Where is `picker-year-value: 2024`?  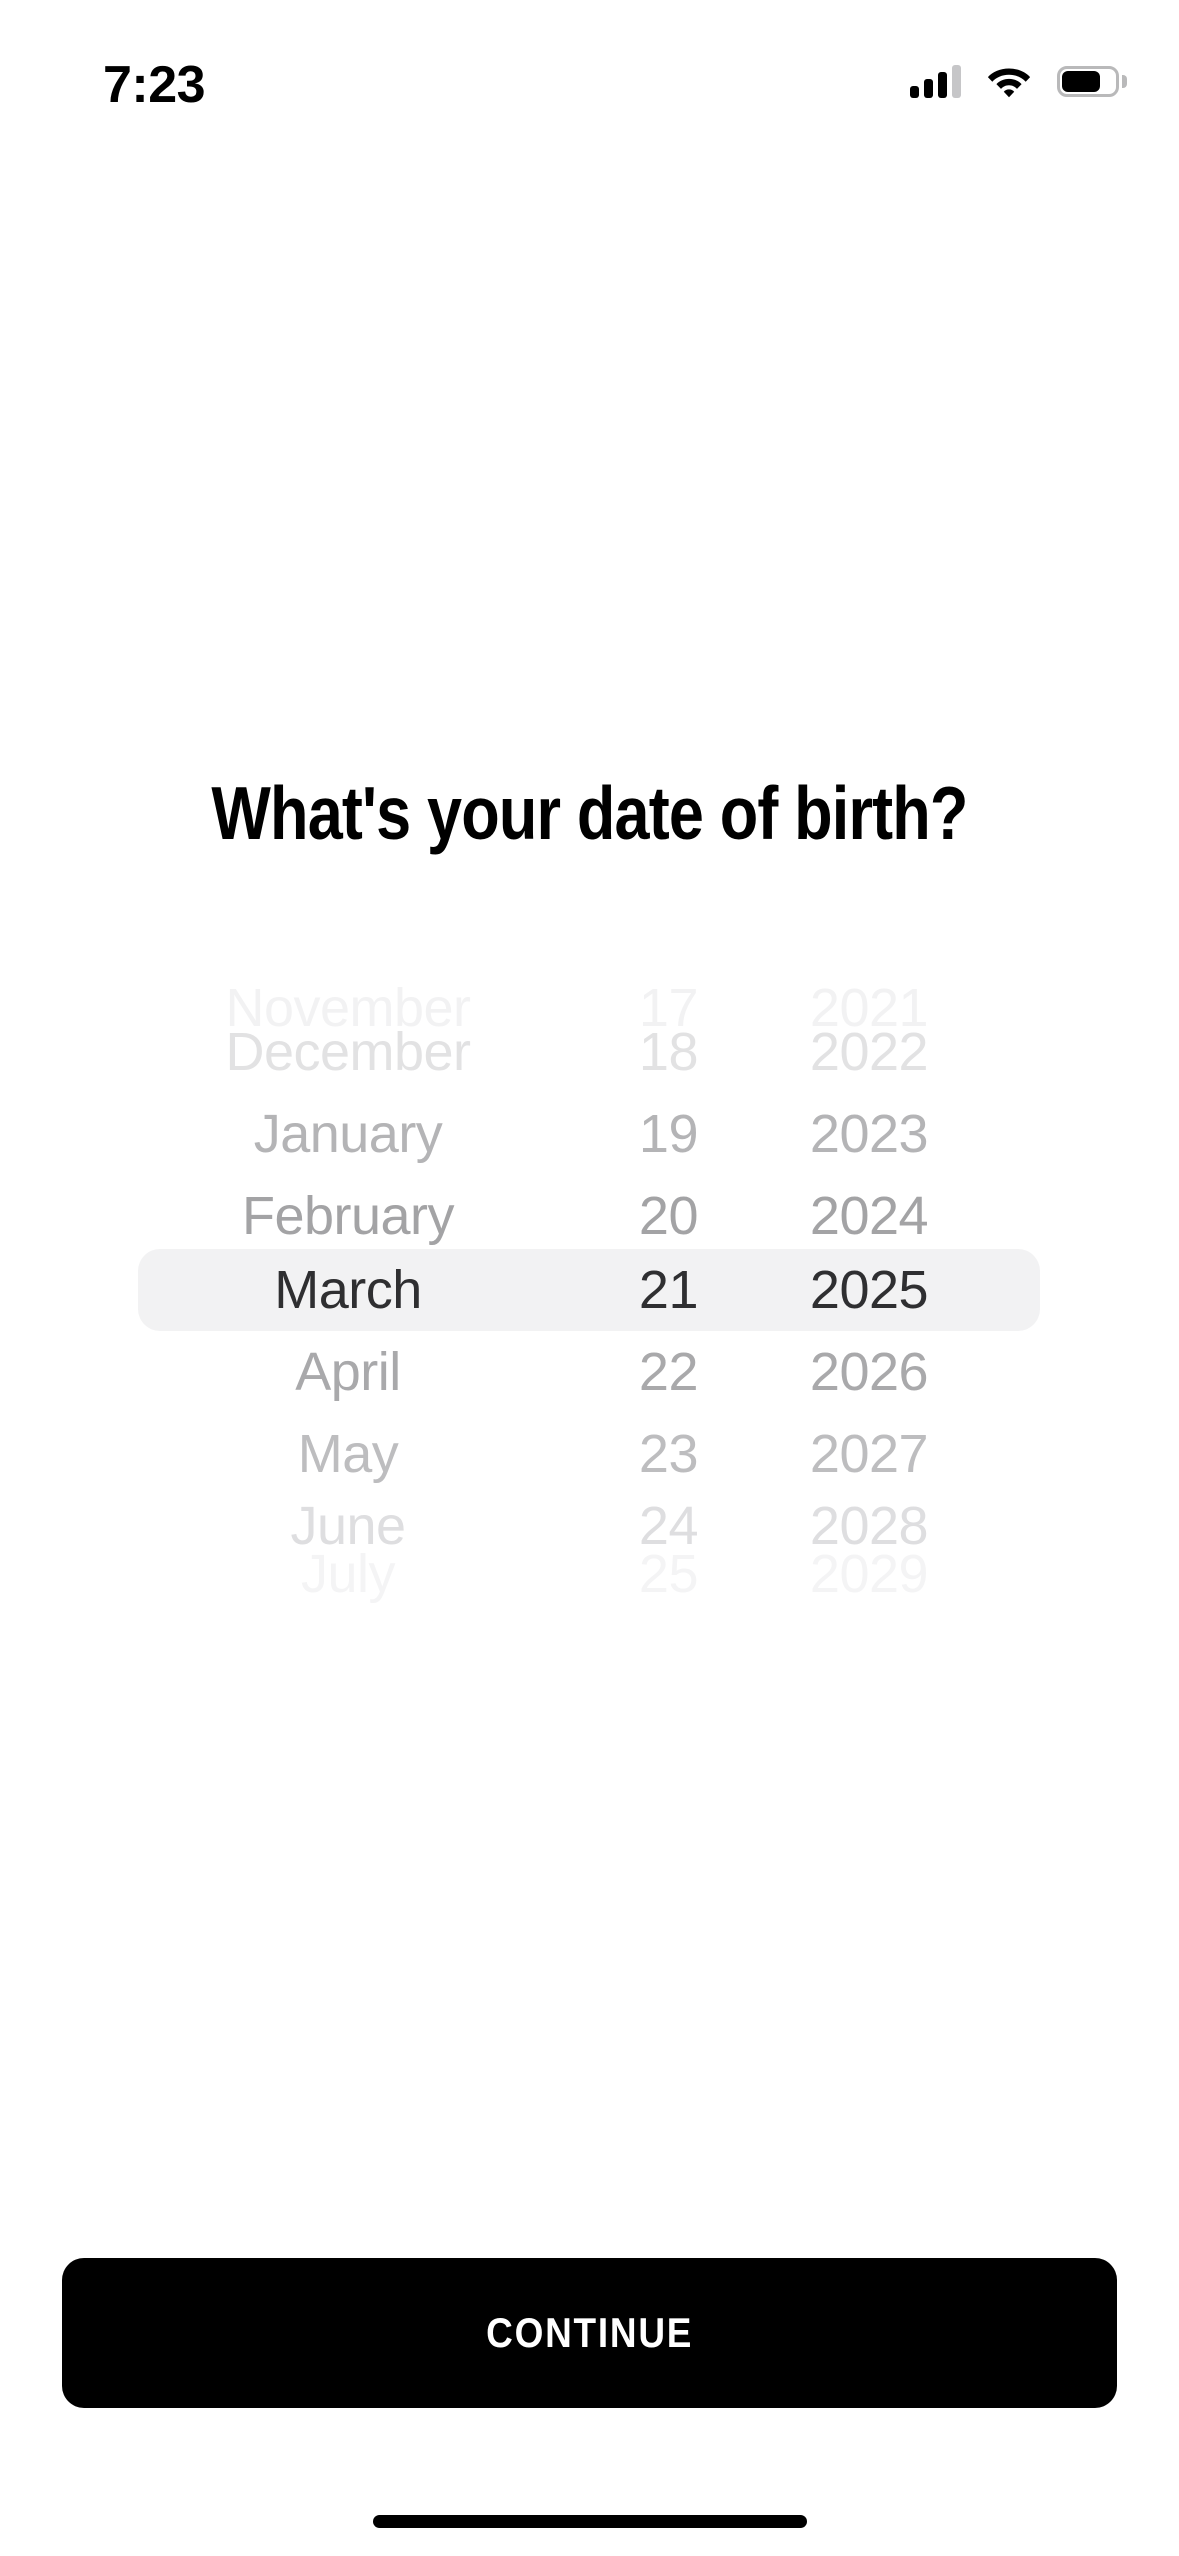
picker-year-value: 2024 is located at coordinates (869, 1216).